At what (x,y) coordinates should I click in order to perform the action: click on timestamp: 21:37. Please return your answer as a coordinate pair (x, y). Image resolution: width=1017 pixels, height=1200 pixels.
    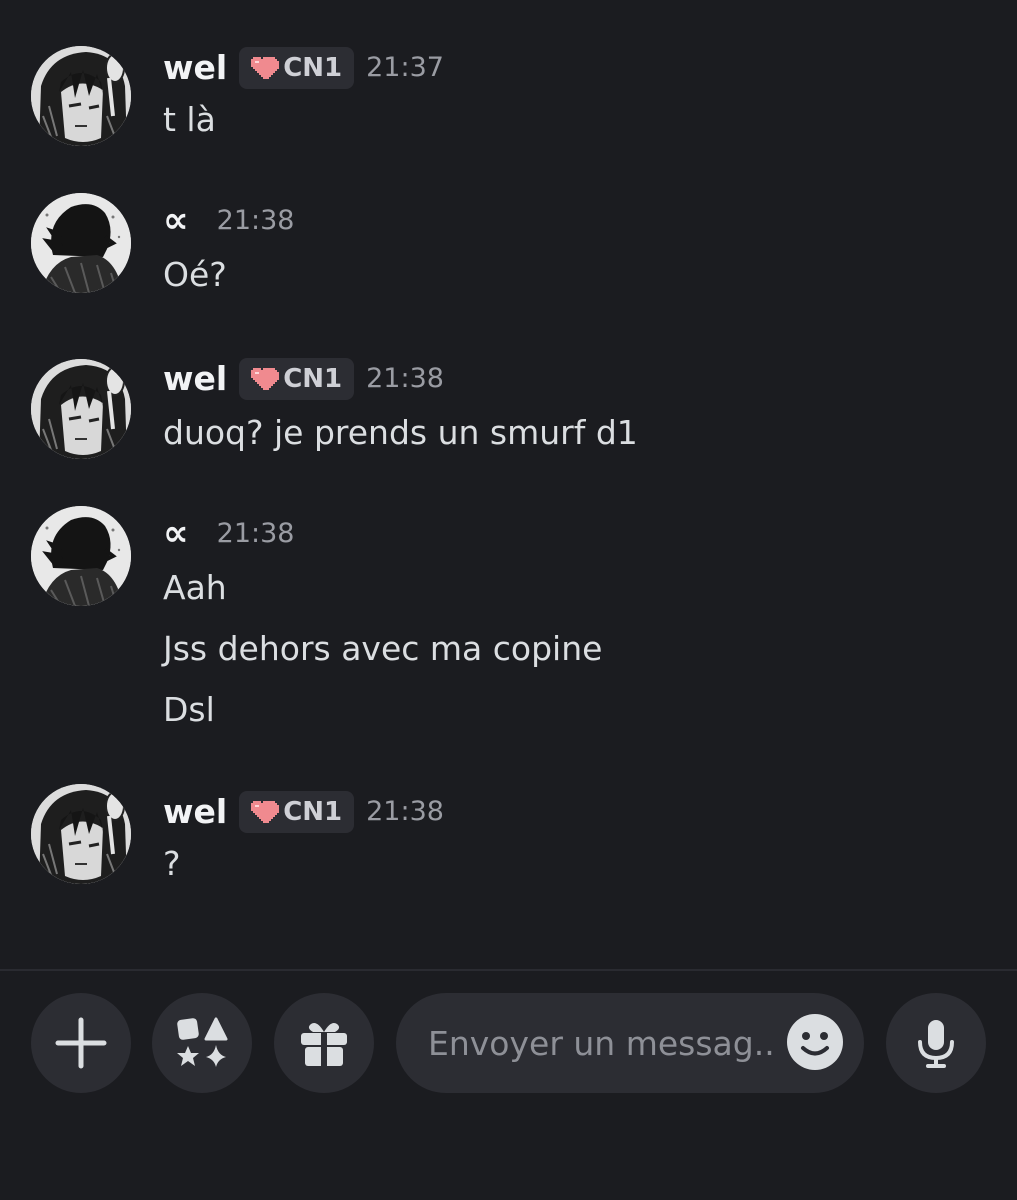
    Looking at the image, I should click on (405, 67).